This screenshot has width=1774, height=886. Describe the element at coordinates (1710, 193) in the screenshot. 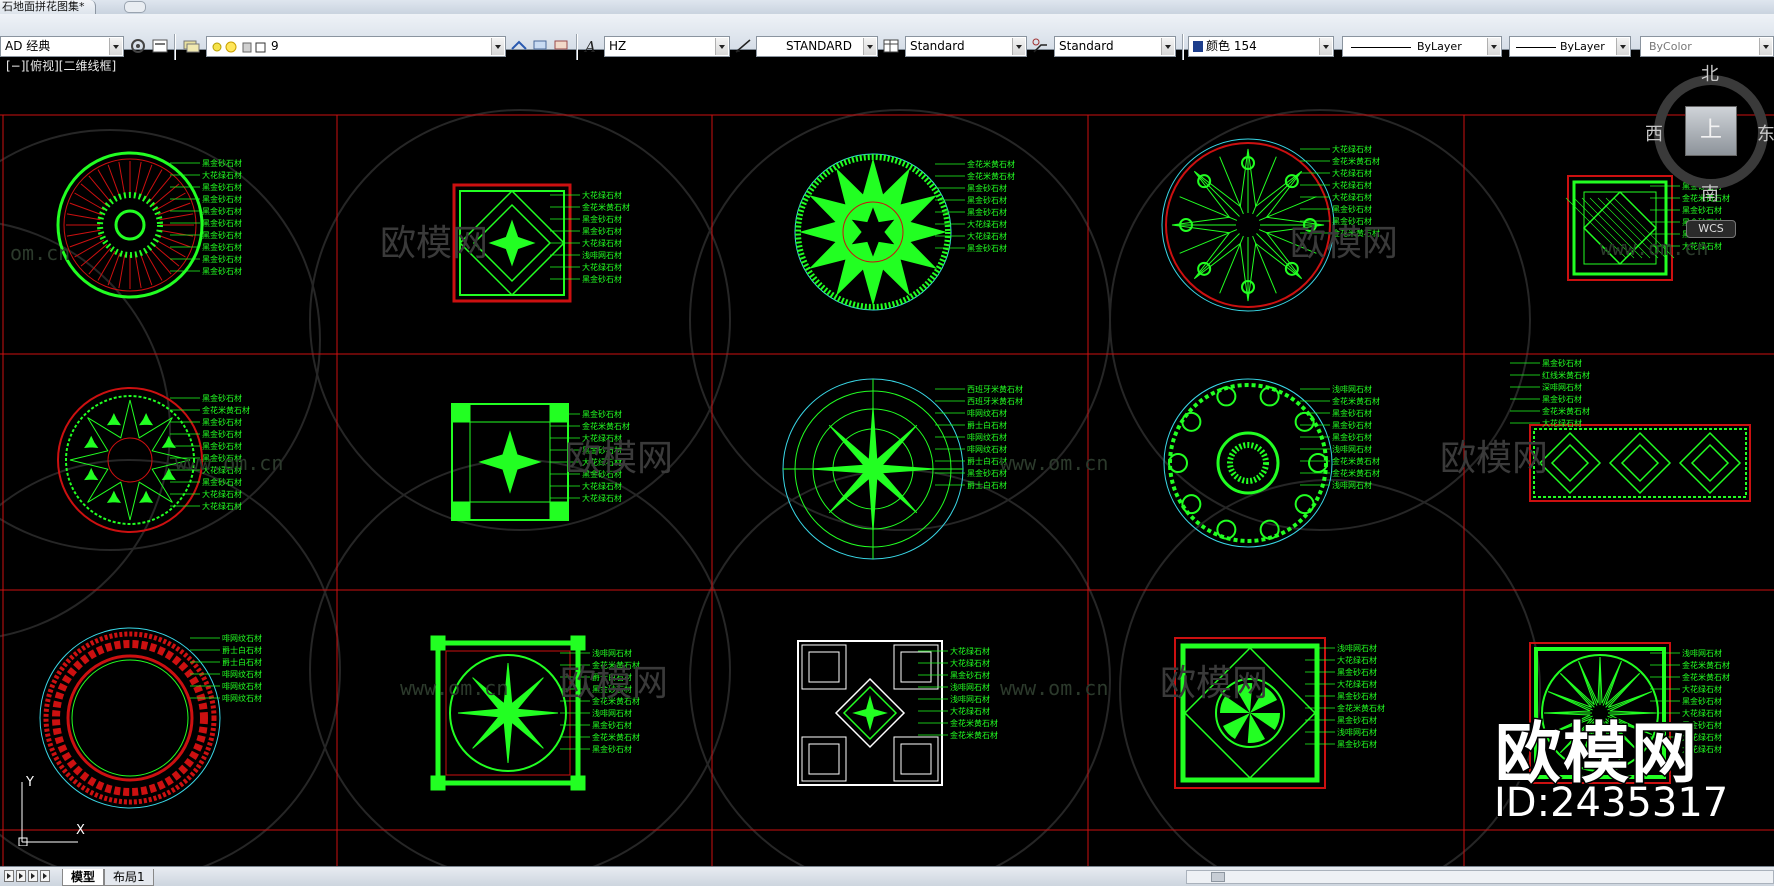

I see `compass-south: 南` at that location.